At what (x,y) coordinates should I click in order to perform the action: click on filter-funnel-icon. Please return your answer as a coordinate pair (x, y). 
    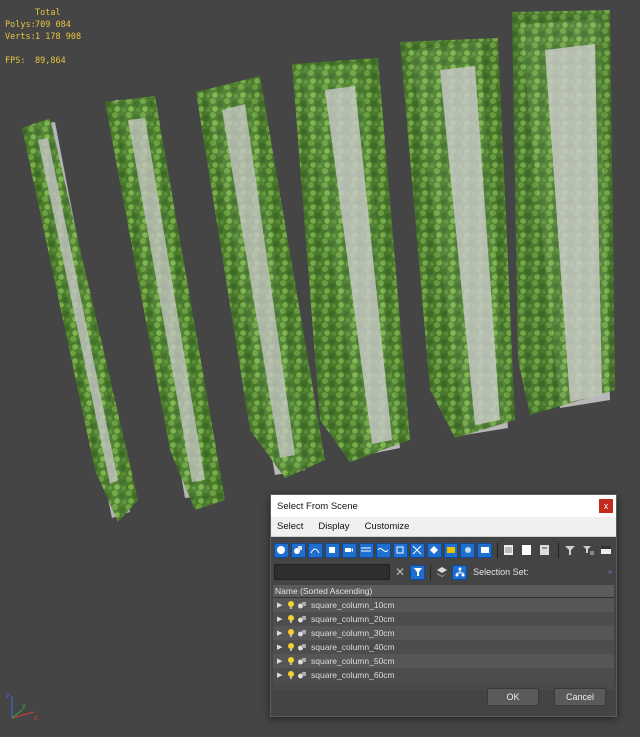
    Looking at the image, I should click on (417, 572).